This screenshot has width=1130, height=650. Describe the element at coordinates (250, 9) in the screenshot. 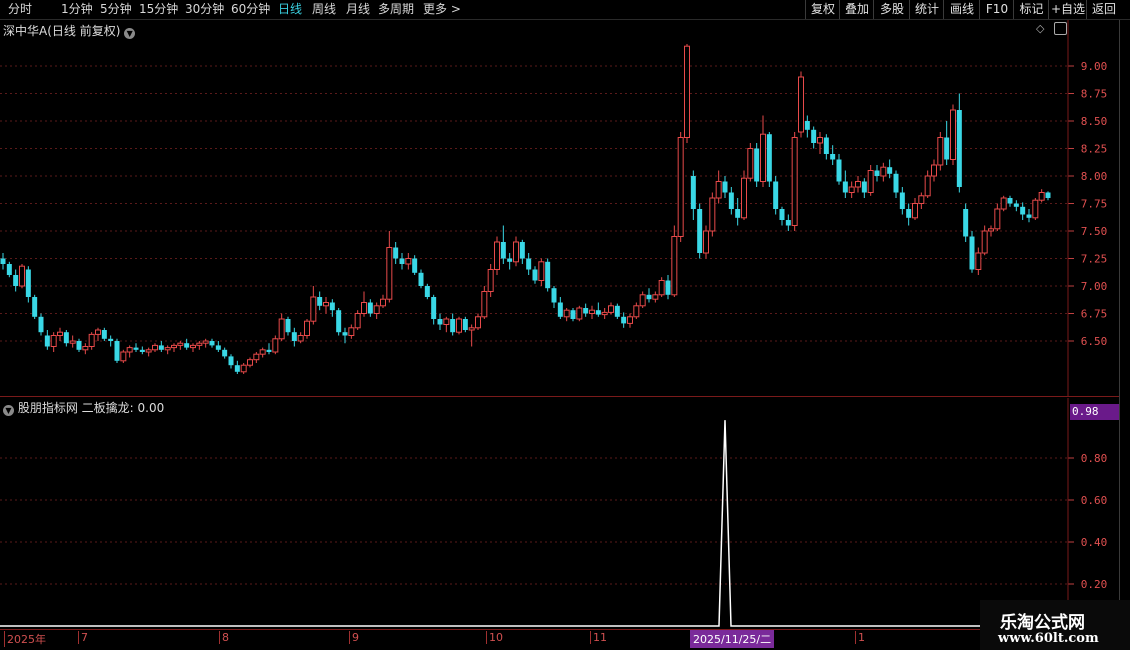

I see `period-tab-5: 60分钟` at that location.